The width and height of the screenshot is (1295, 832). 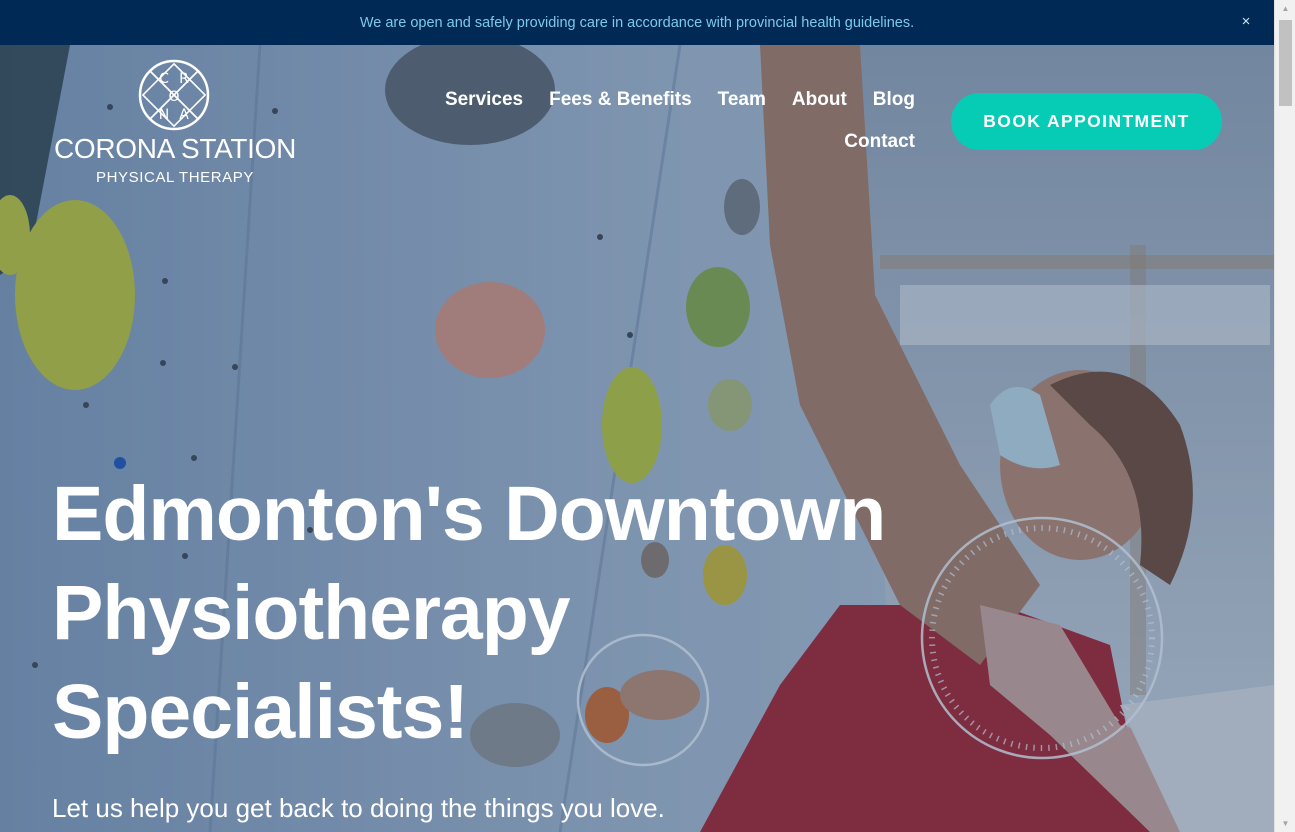 I want to click on nav-item-team: Team, so click(x=742, y=100).